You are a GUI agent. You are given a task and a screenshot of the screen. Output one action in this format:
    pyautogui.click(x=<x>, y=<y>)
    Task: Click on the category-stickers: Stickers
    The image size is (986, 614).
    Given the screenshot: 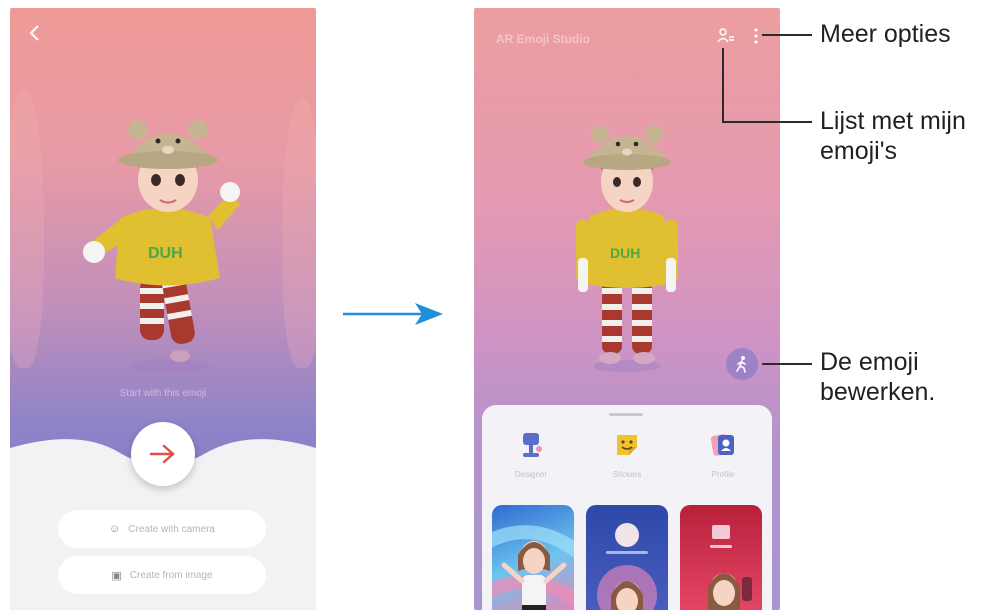 What is the action you would take?
    pyautogui.click(x=627, y=455)
    